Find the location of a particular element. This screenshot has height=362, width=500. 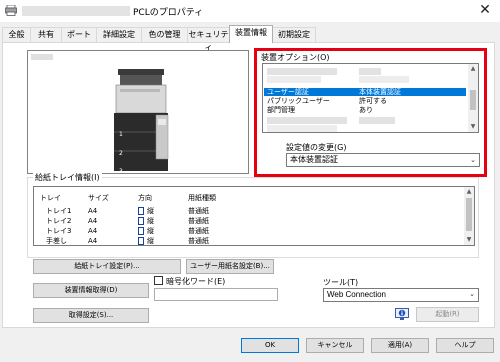

tray-number-1: 1 is located at coordinates (121, 134).